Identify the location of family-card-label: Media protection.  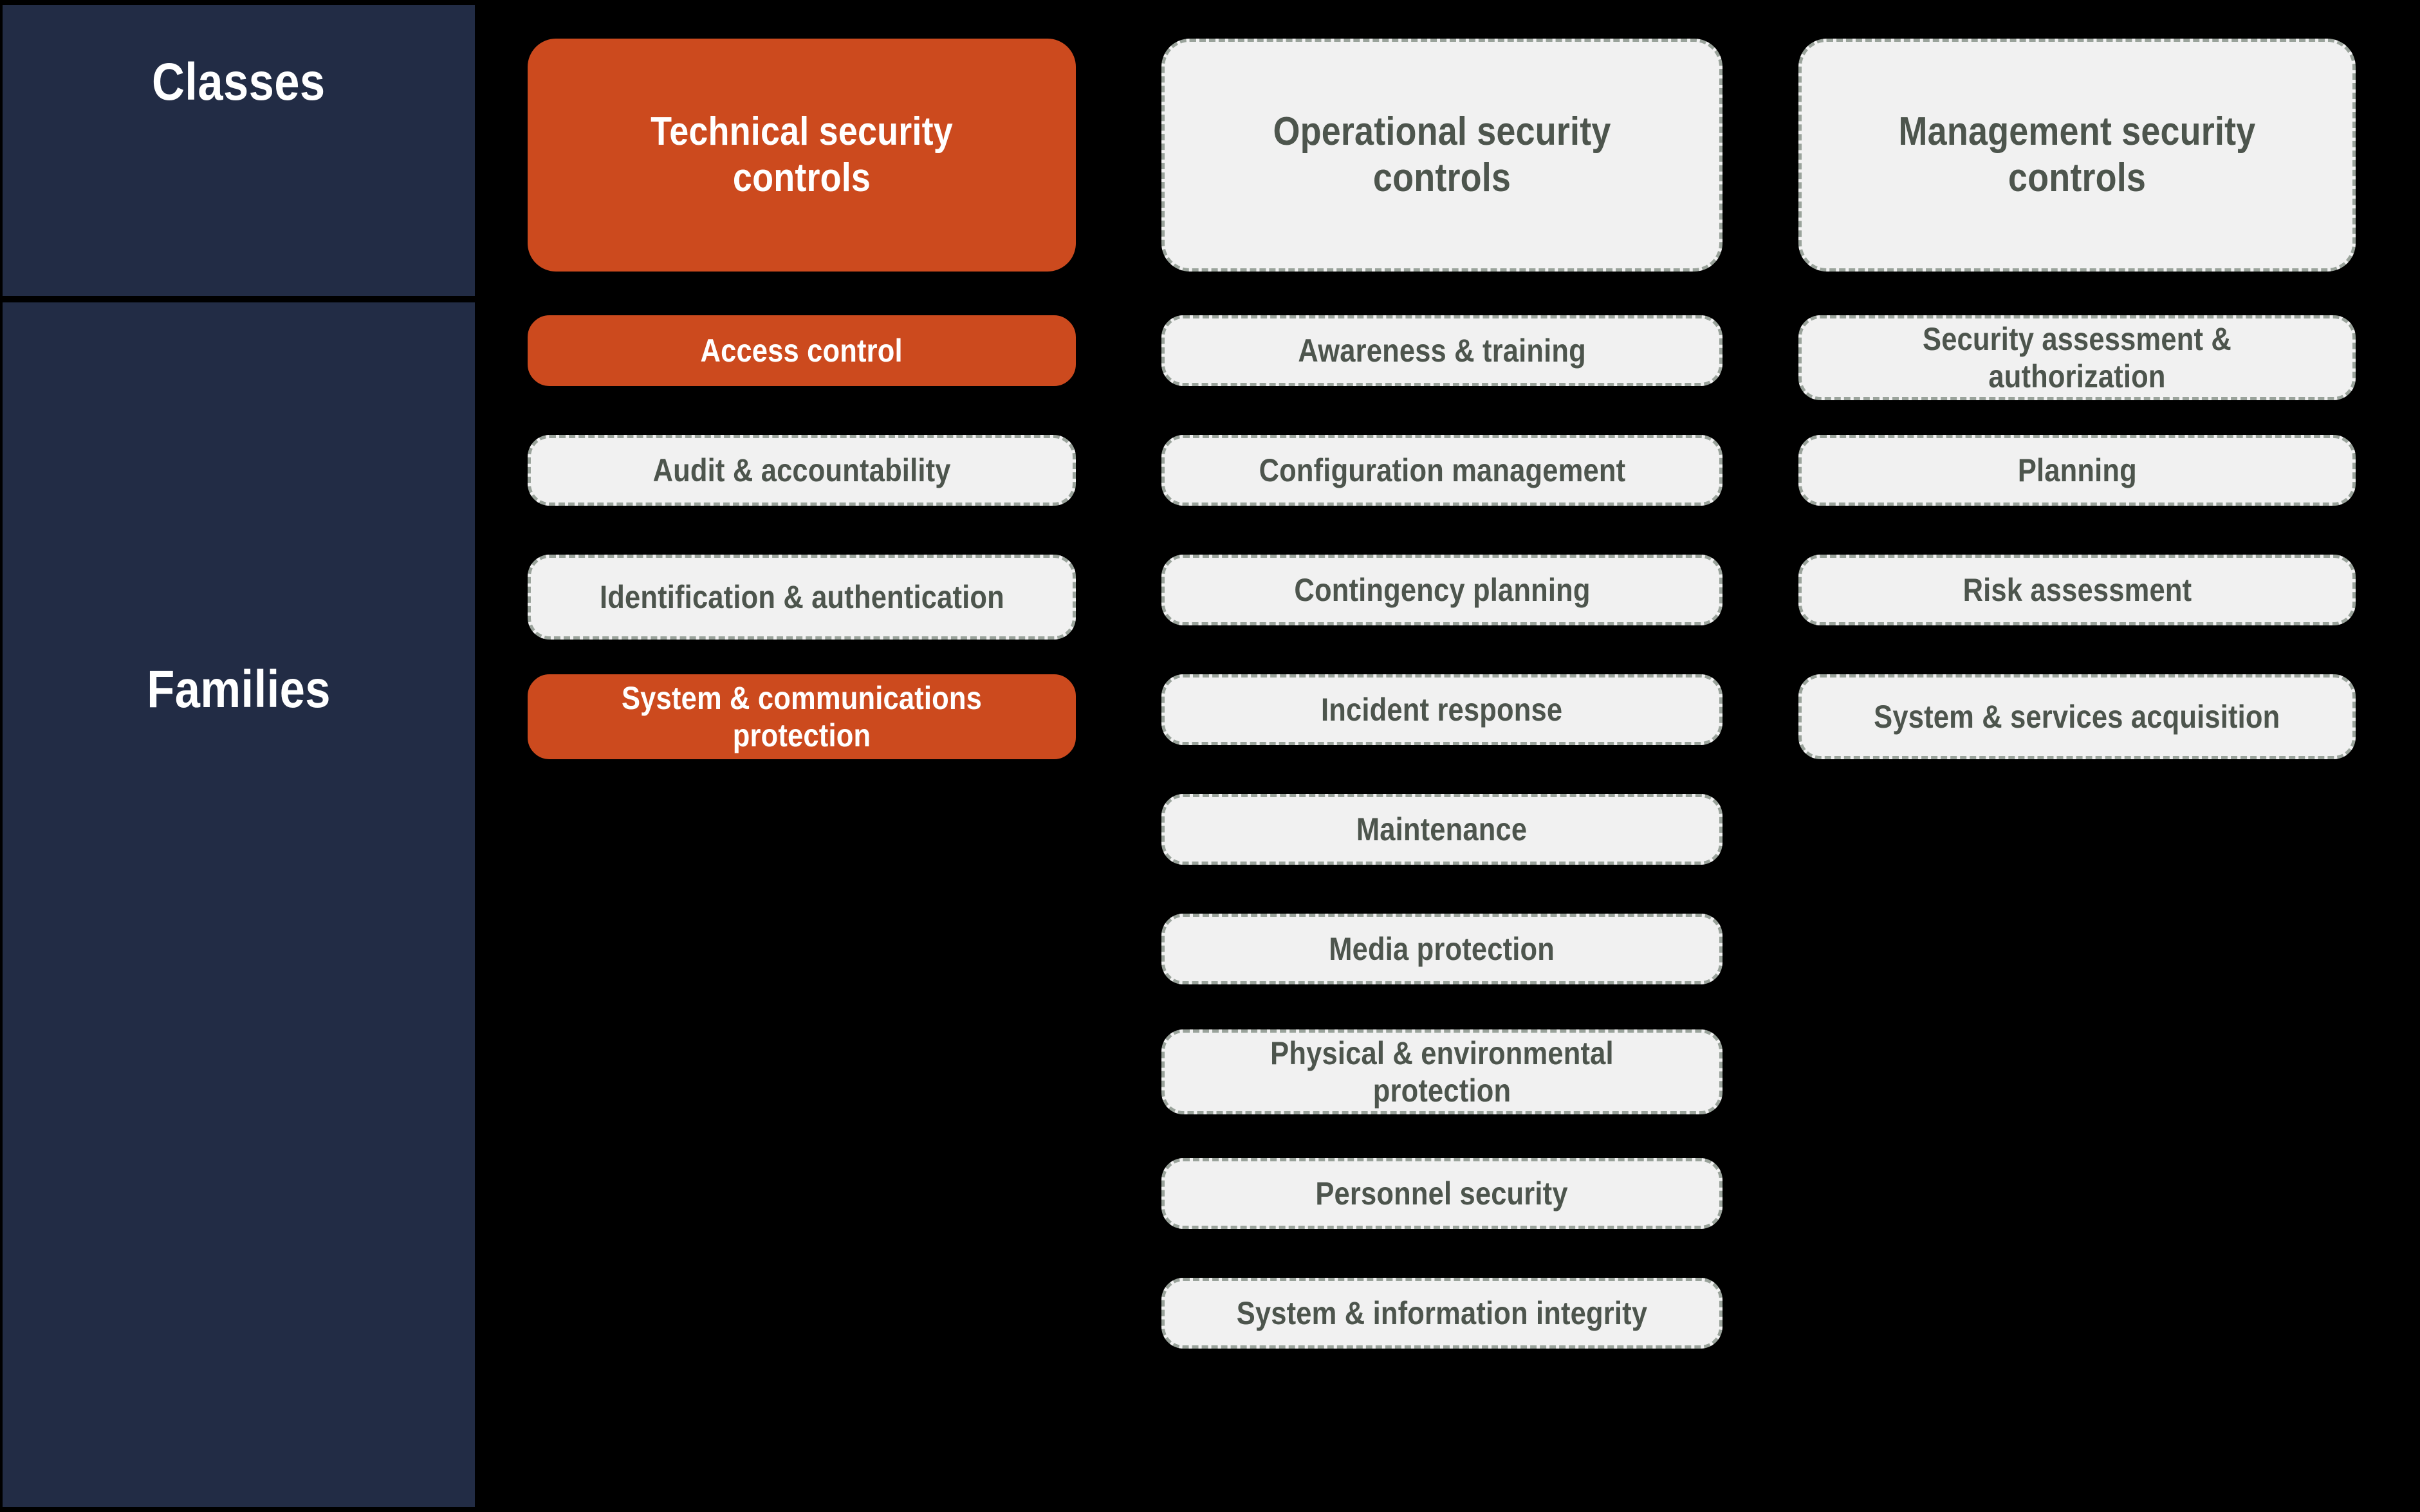
(1442, 949).